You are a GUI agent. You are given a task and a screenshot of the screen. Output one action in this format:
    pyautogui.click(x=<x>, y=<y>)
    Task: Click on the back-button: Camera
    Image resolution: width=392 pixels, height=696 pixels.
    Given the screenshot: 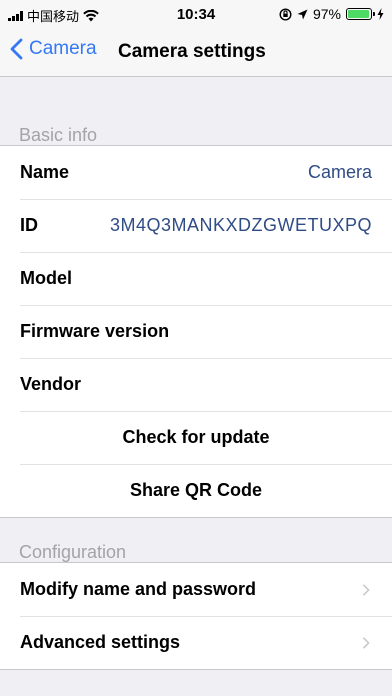 What is the action you would take?
    pyautogui.click(x=53, y=49)
    